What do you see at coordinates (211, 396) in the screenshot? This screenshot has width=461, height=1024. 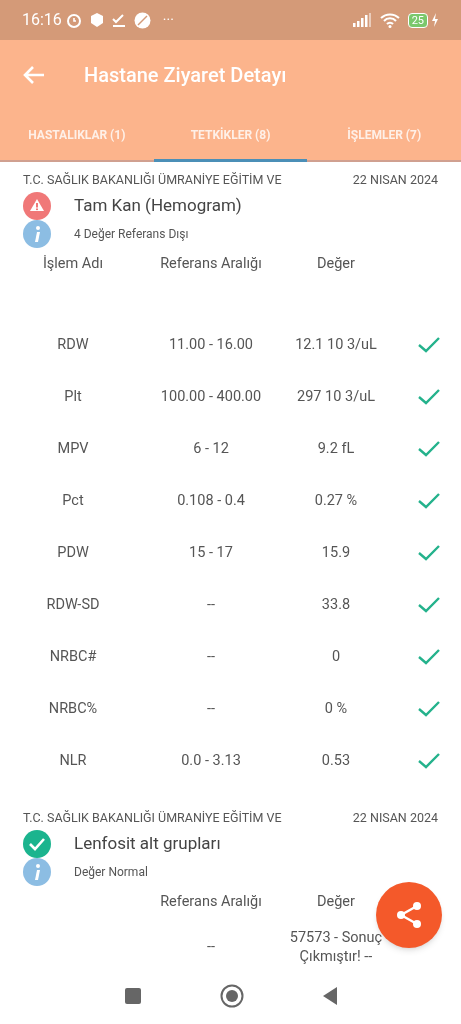 I see `table-cell-text: 100.00 - 400.00` at bounding box center [211, 396].